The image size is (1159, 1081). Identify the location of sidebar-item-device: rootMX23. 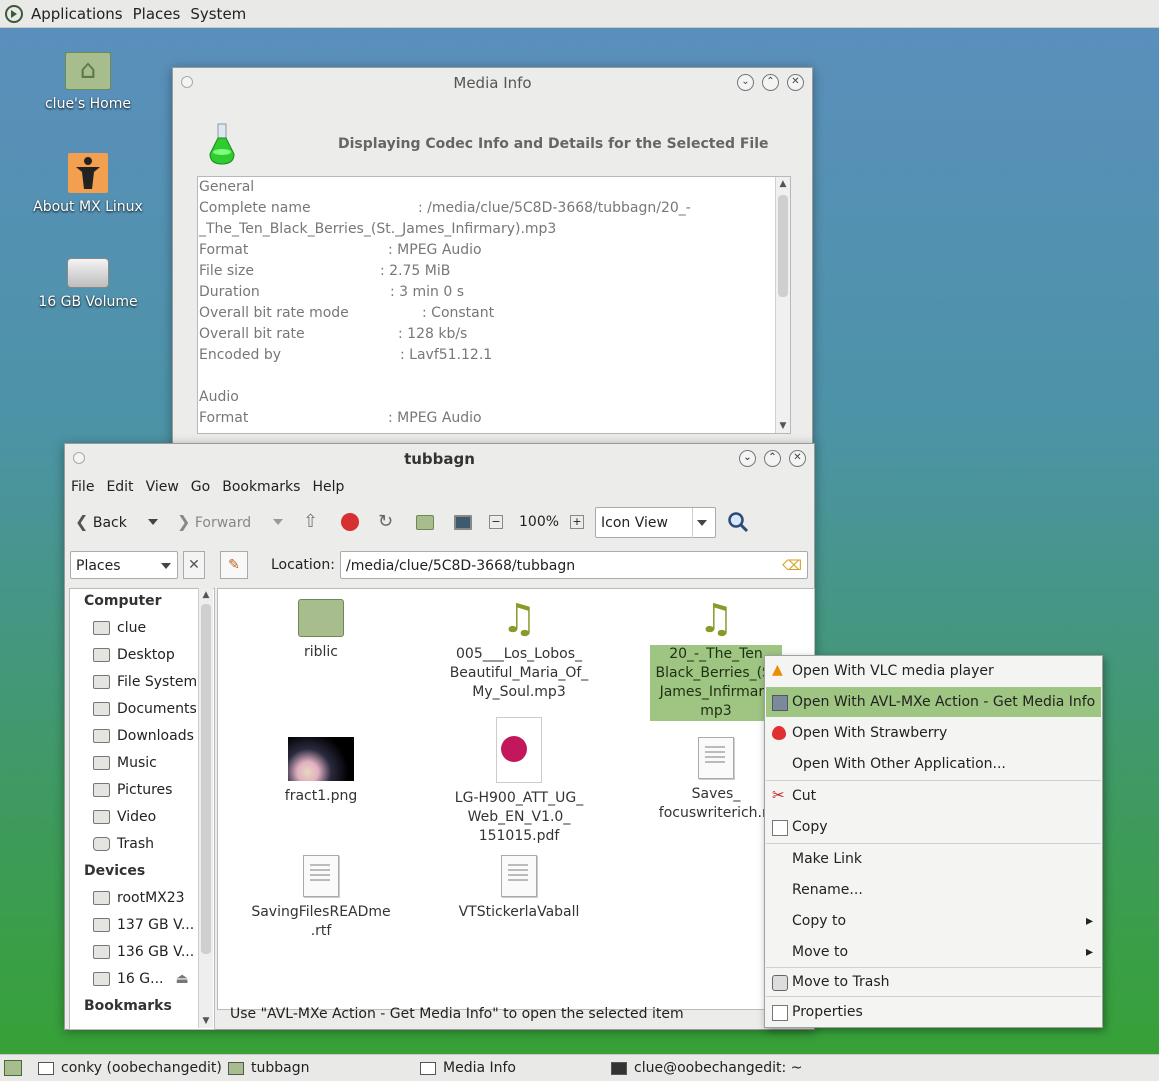
(139, 898).